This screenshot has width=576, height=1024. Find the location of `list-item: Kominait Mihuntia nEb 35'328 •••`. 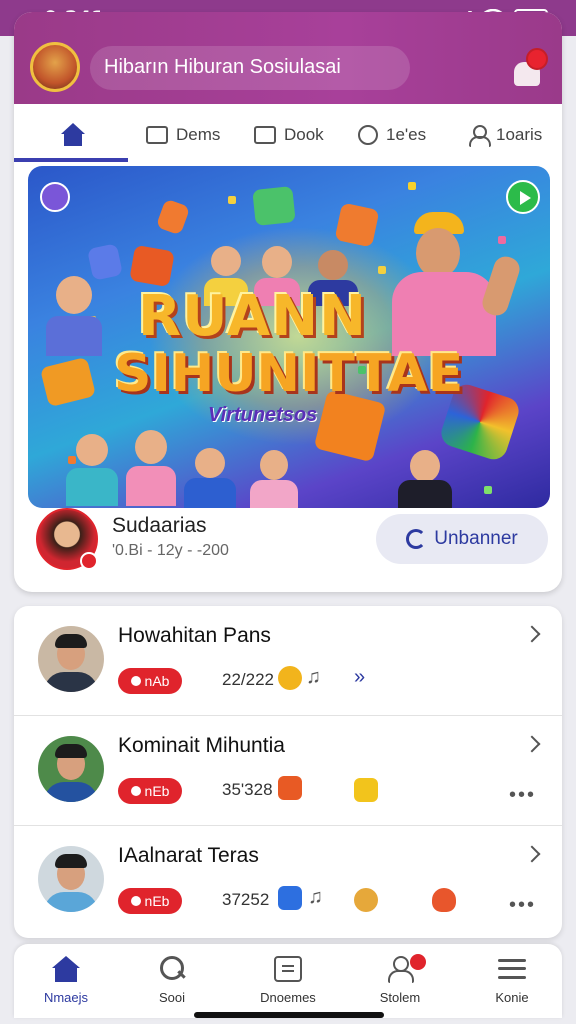

list-item: Kominait Mihuntia nEb 35'328 ••• is located at coordinates (288, 771).